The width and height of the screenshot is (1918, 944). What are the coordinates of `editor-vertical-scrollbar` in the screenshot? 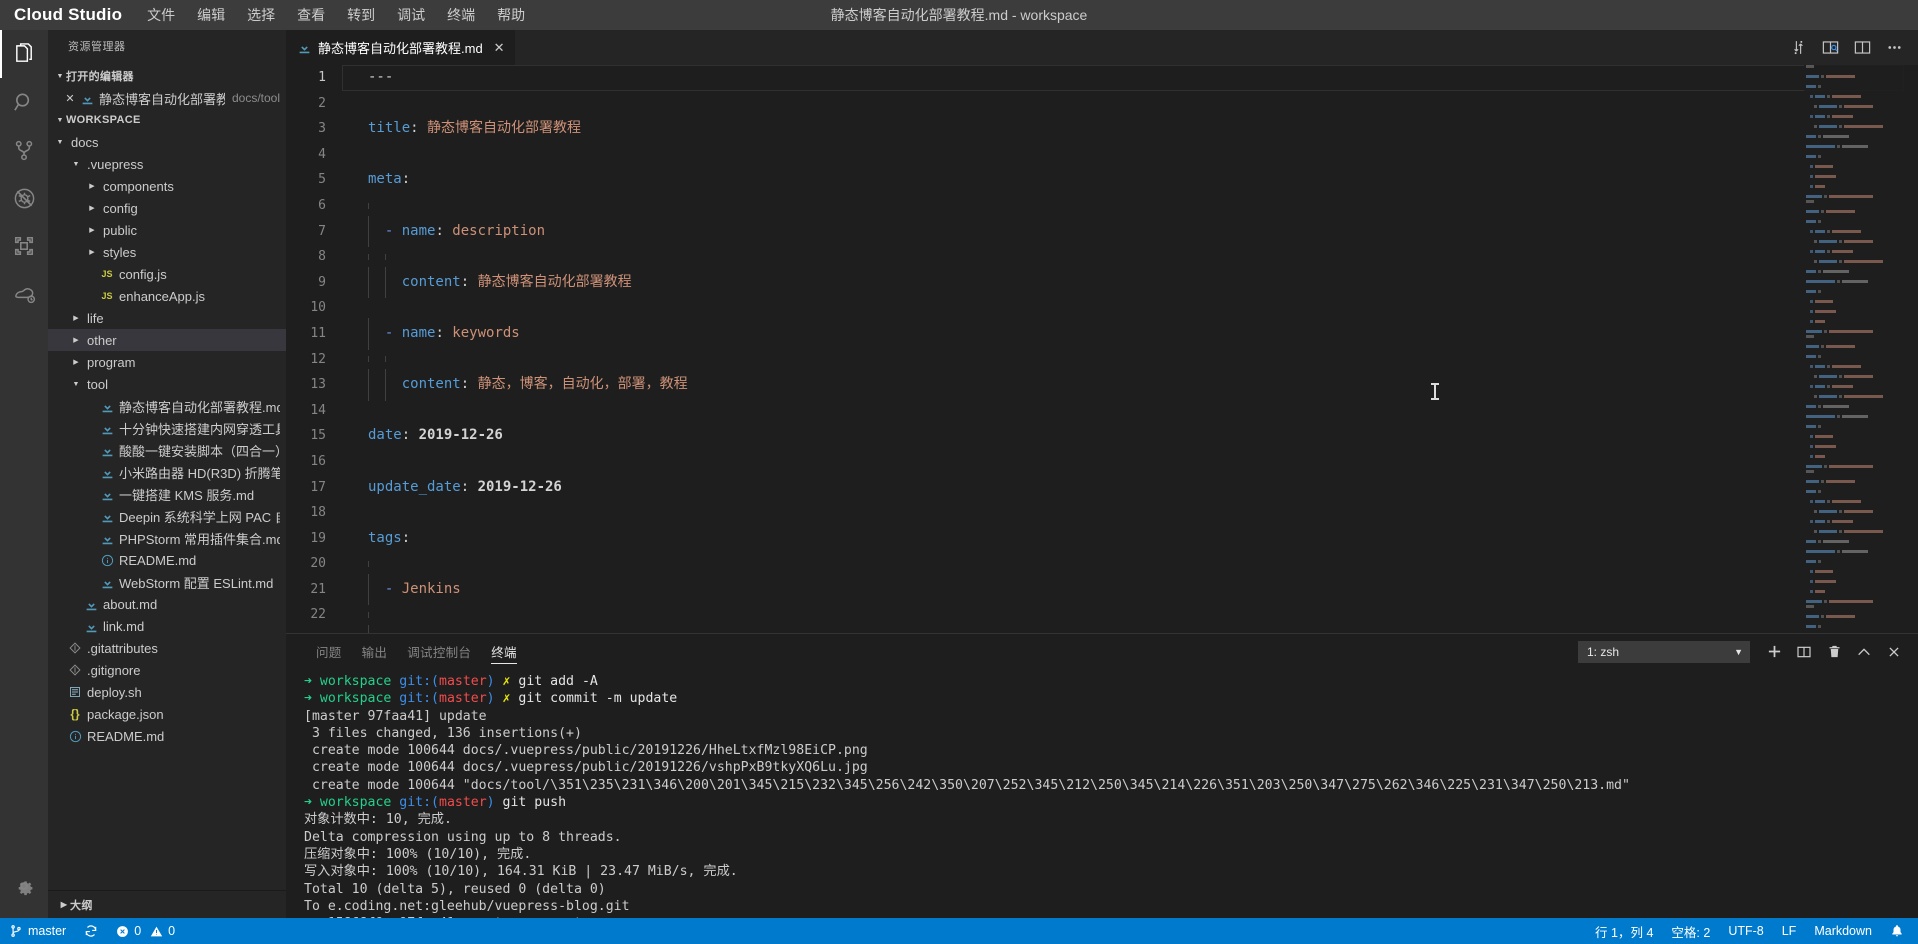 It's located at (1911, 349).